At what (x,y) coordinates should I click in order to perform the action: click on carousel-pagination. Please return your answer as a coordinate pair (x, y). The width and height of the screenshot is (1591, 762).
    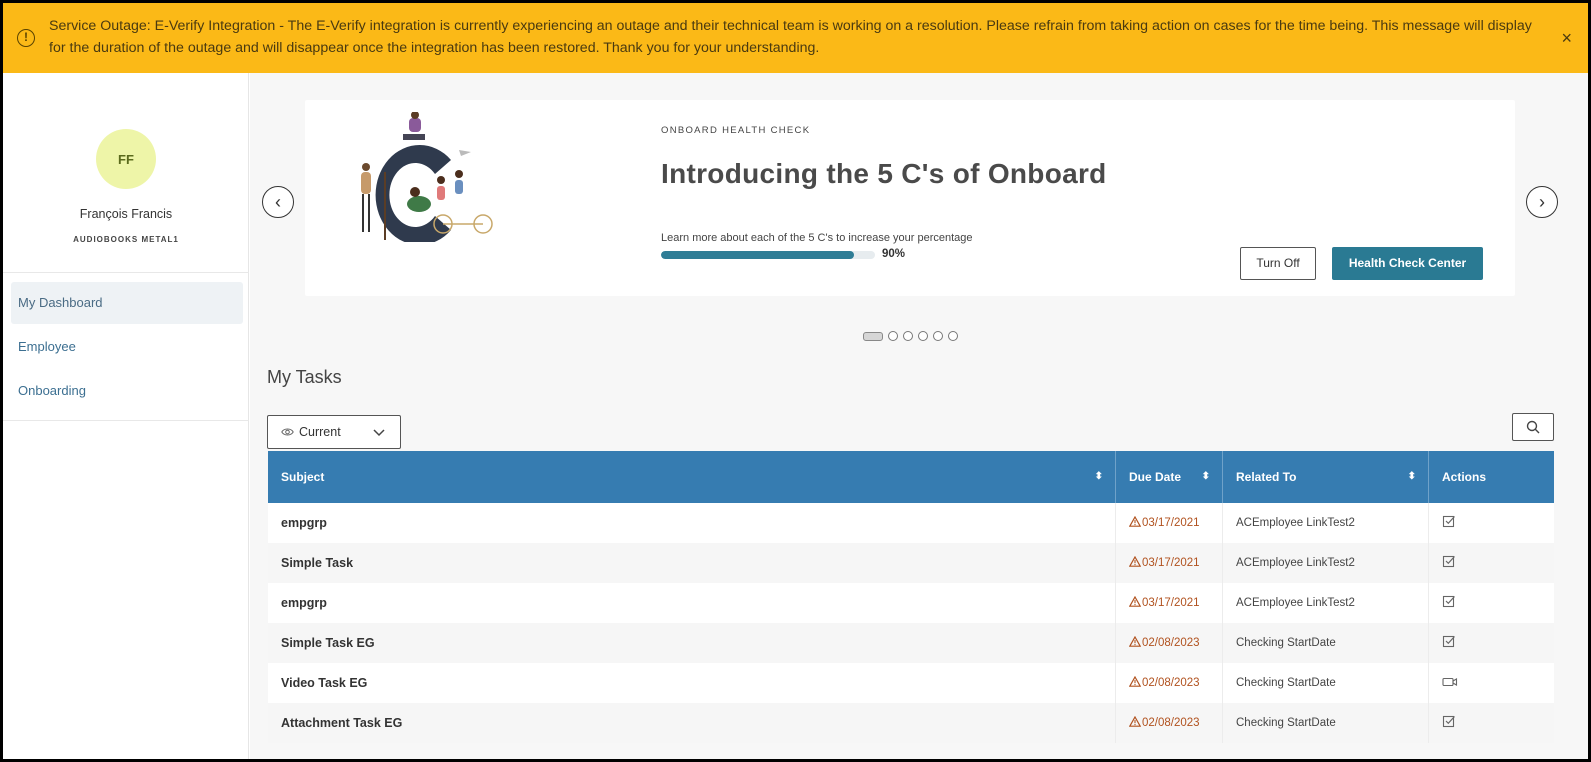
    Looking at the image, I should click on (910, 336).